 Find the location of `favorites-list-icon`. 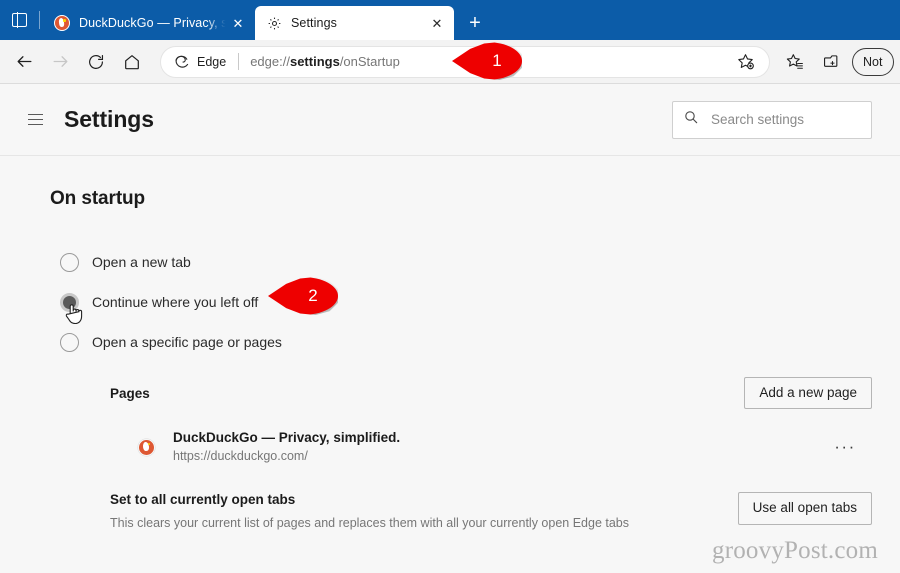

favorites-list-icon is located at coordinates (794, 62).